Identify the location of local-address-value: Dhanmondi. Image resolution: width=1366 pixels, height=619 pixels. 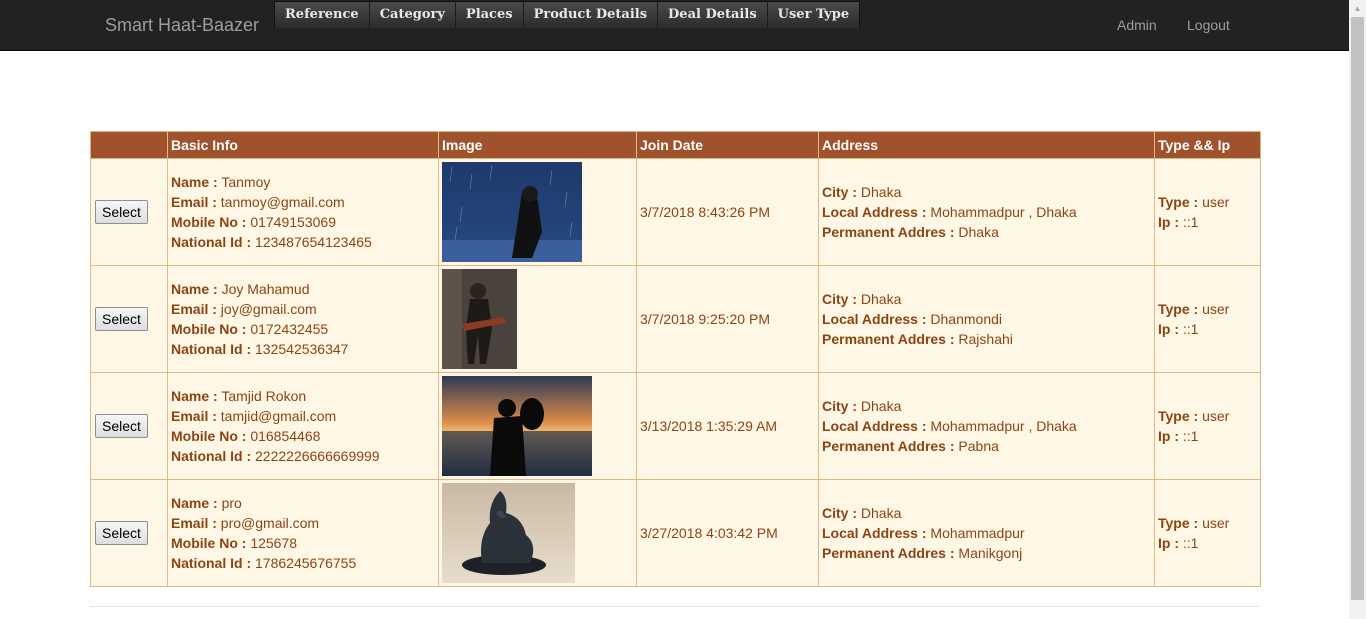
(966, 319).